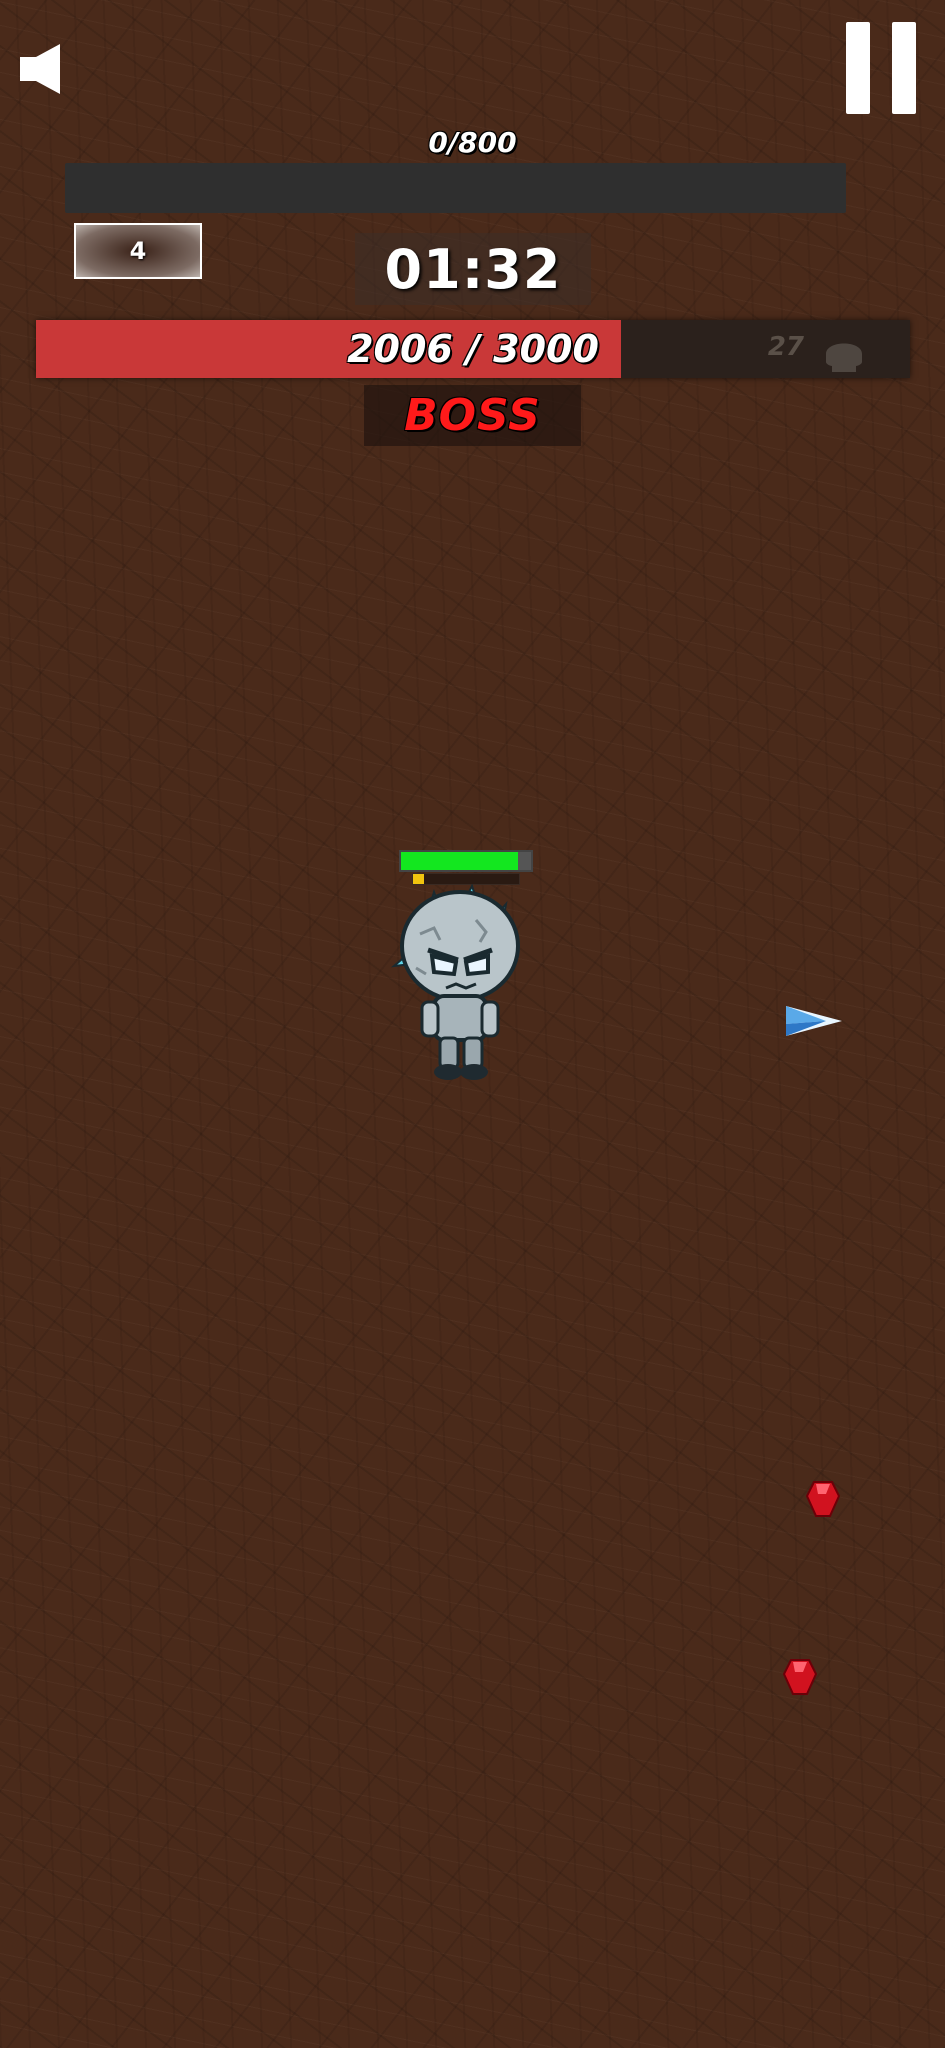 Image resolution: width=945 pixels, height=2048 pixels. What do you see at coordinates (883, 69) in the screenshot?
I see `pause-button` at bounding box center [883, 69].